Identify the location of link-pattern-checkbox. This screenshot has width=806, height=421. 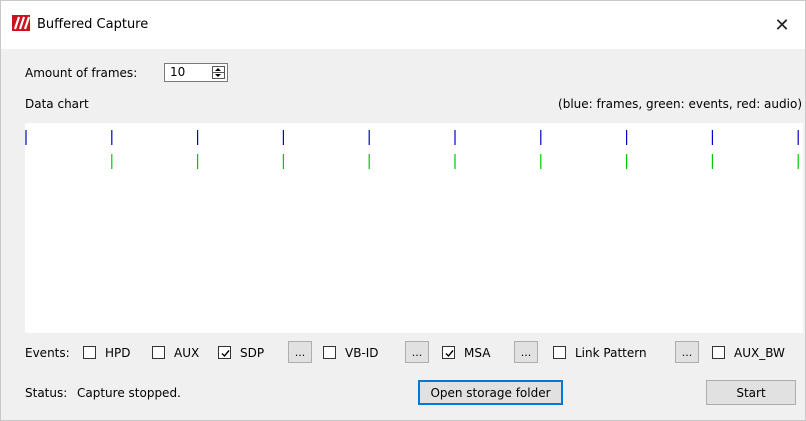
(559, 352).